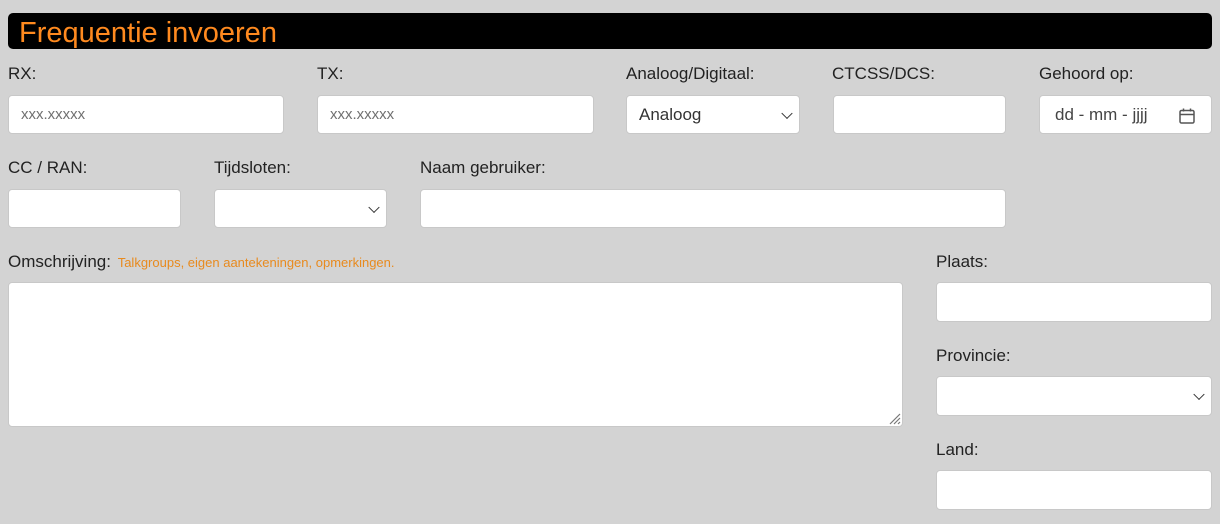 This screenshot has height=524, width=1220. What do you see at coordinates (670, 114) in the screenshot?
I see `mode-select-value: Analoog` at bounding box center [670, 114].